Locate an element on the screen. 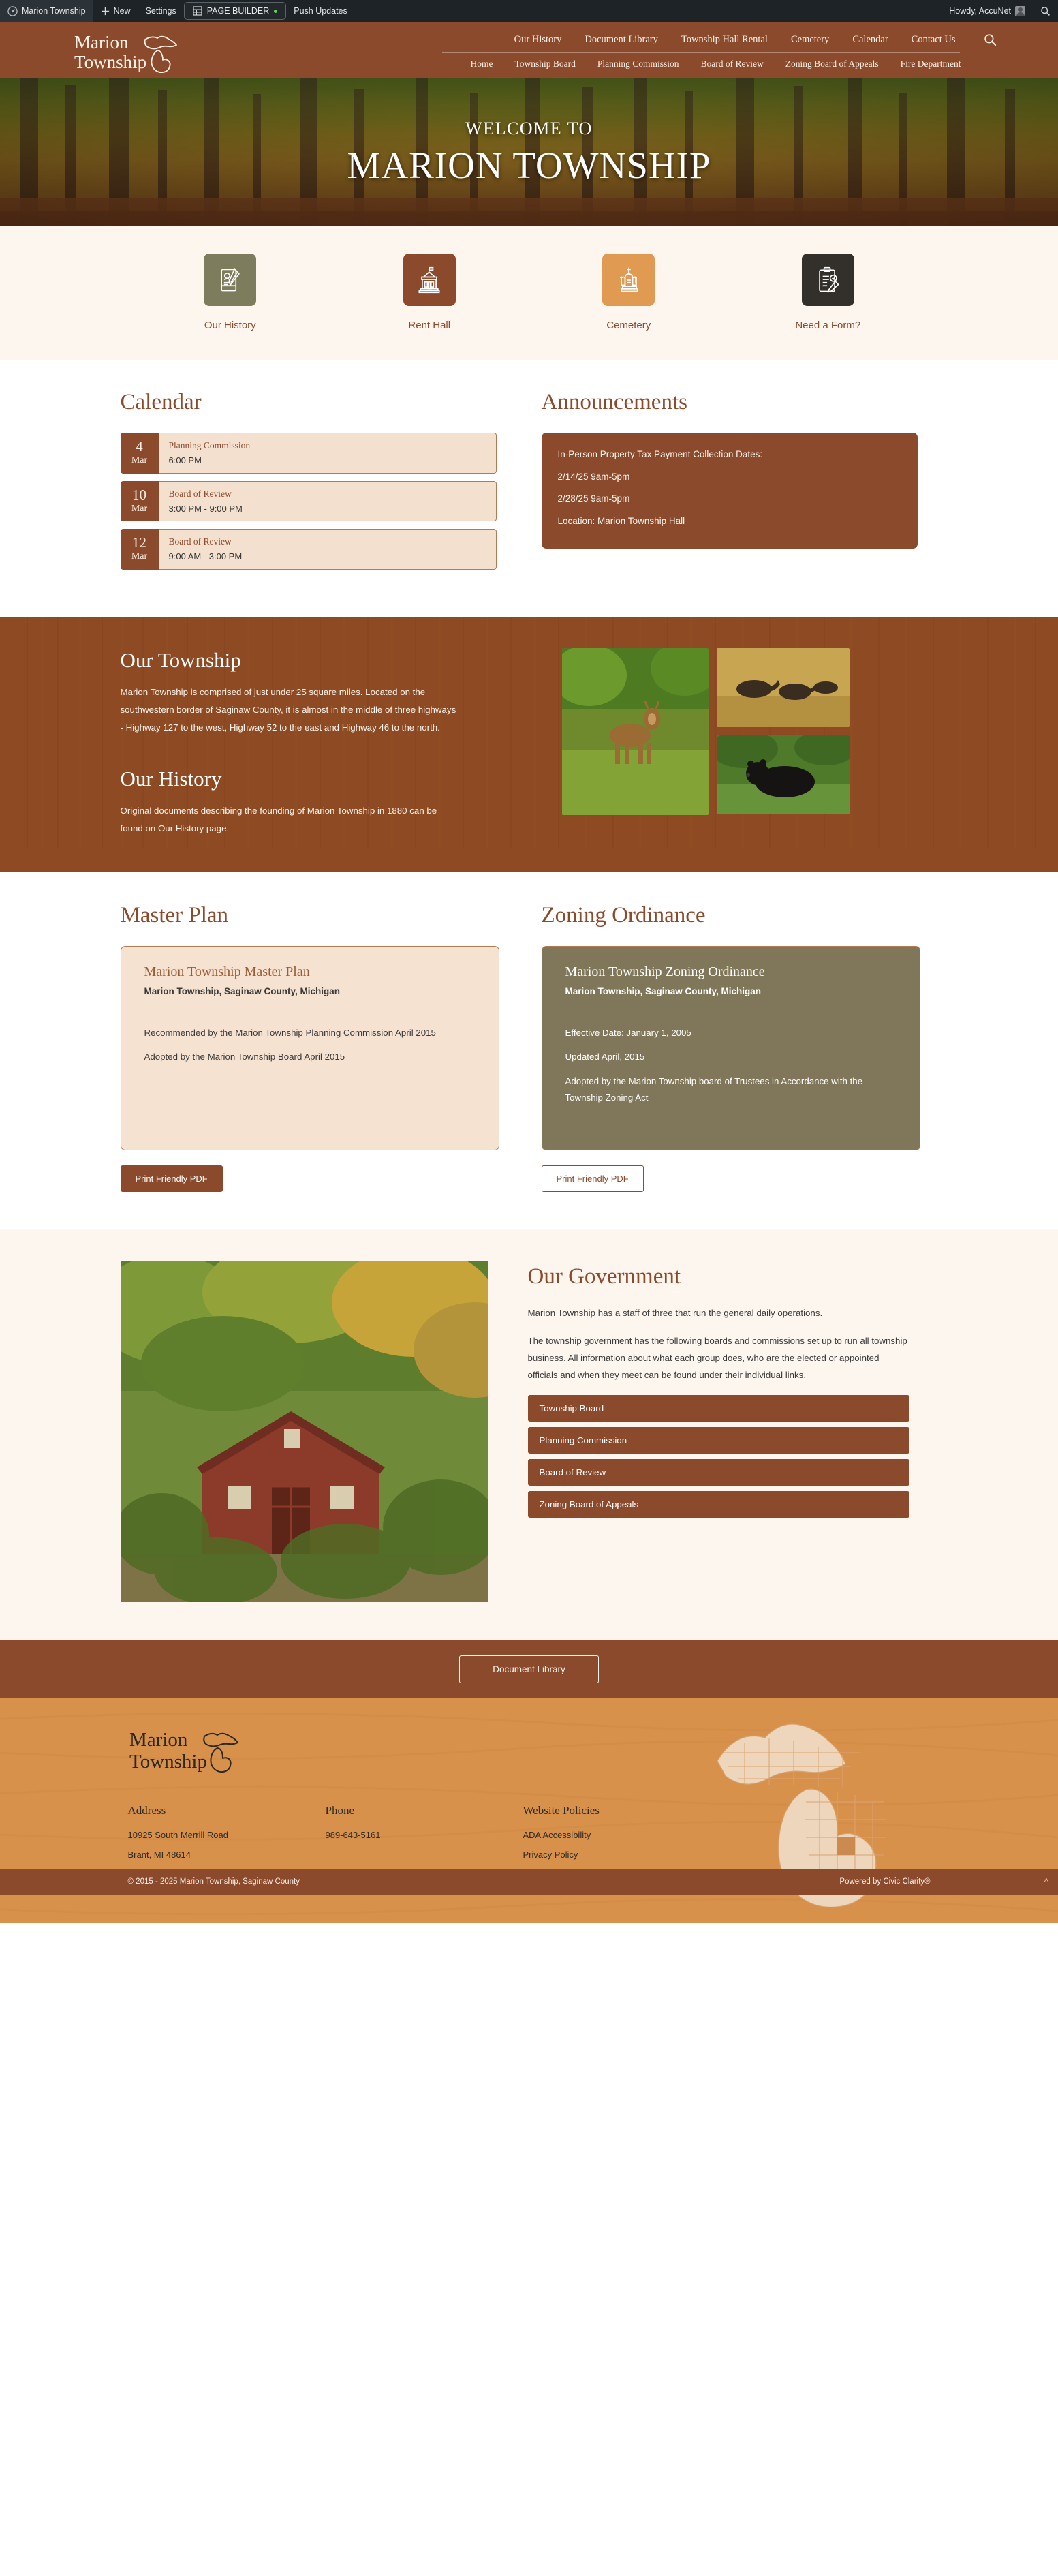  calendar-event-row: 10 Mar Board of Review 3:00 PM - 9:00 PM is located at coordinates (308, 501).